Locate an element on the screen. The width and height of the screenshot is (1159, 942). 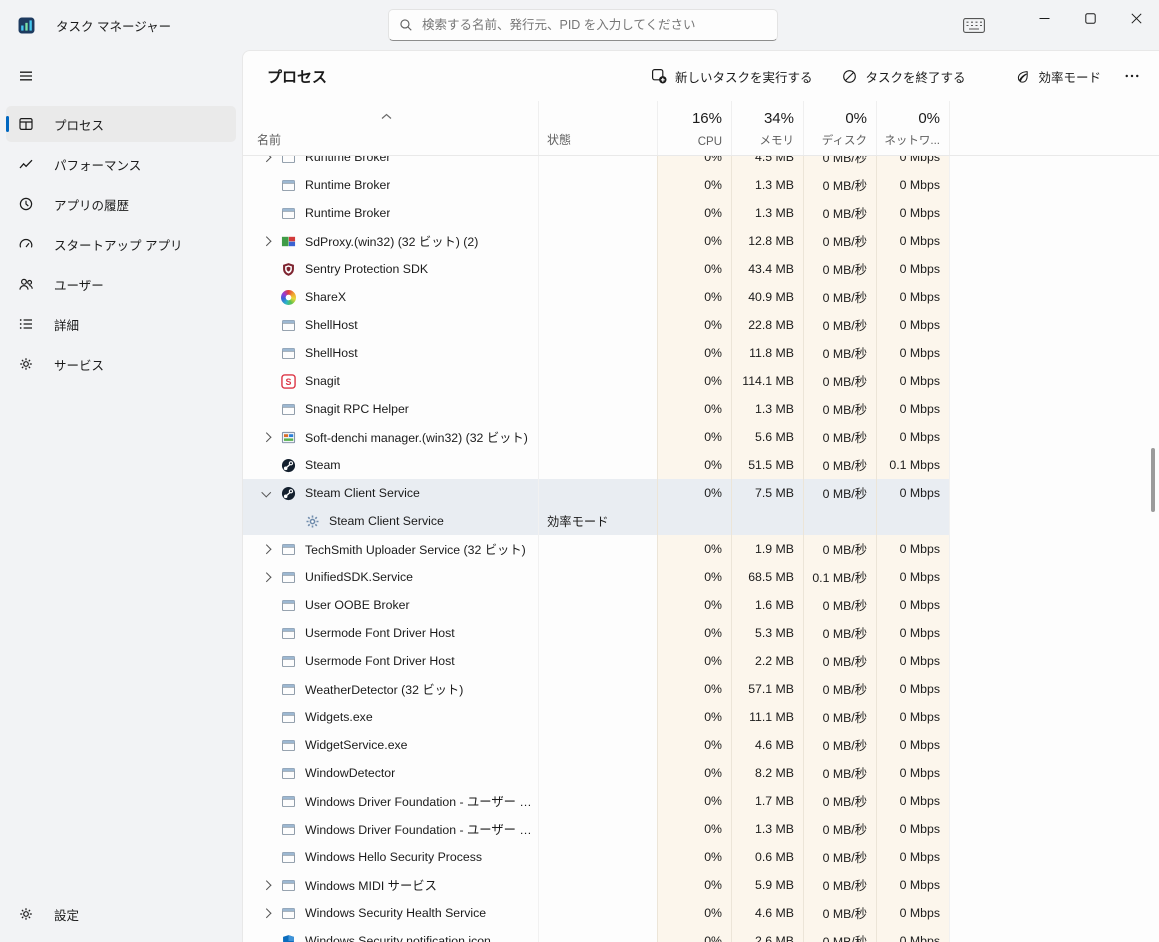
process-name: Snagit RPC Helper is located at coordinates (357, 409).